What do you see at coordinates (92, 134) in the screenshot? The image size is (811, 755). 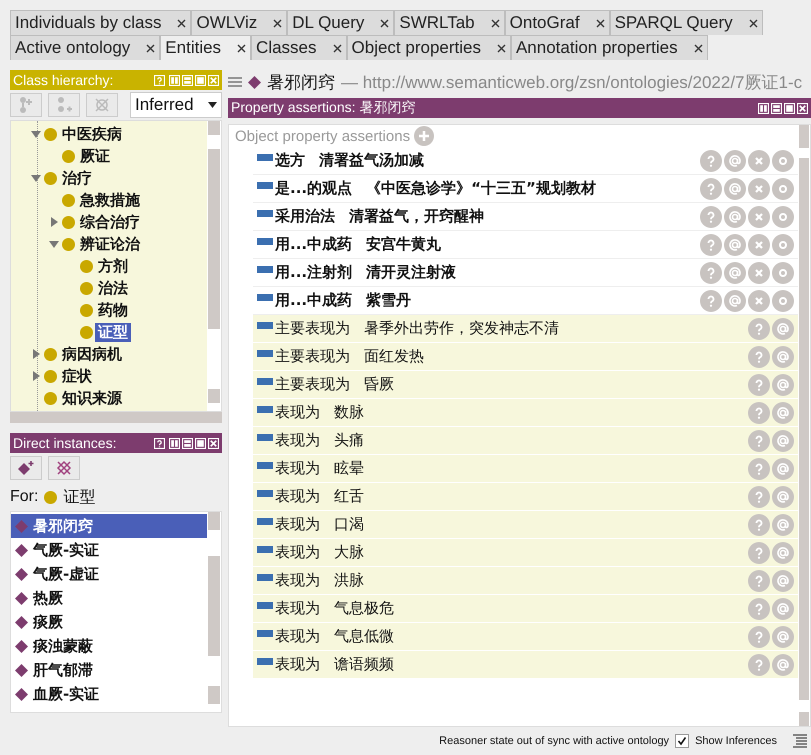 I see `tree-node: 中医疾病` at bounding box center [92, 134].